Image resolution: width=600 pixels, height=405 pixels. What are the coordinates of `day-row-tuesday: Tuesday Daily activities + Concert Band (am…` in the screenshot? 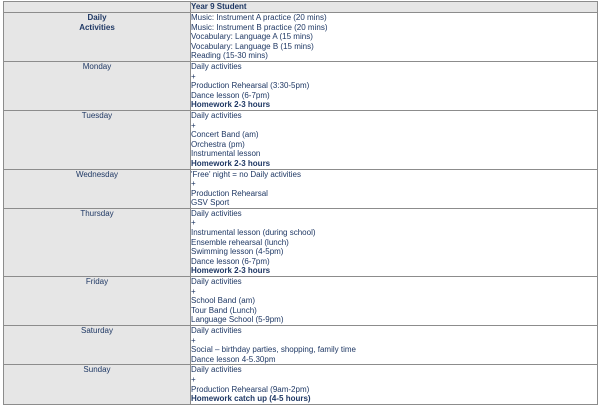 It's located at (300, 139).